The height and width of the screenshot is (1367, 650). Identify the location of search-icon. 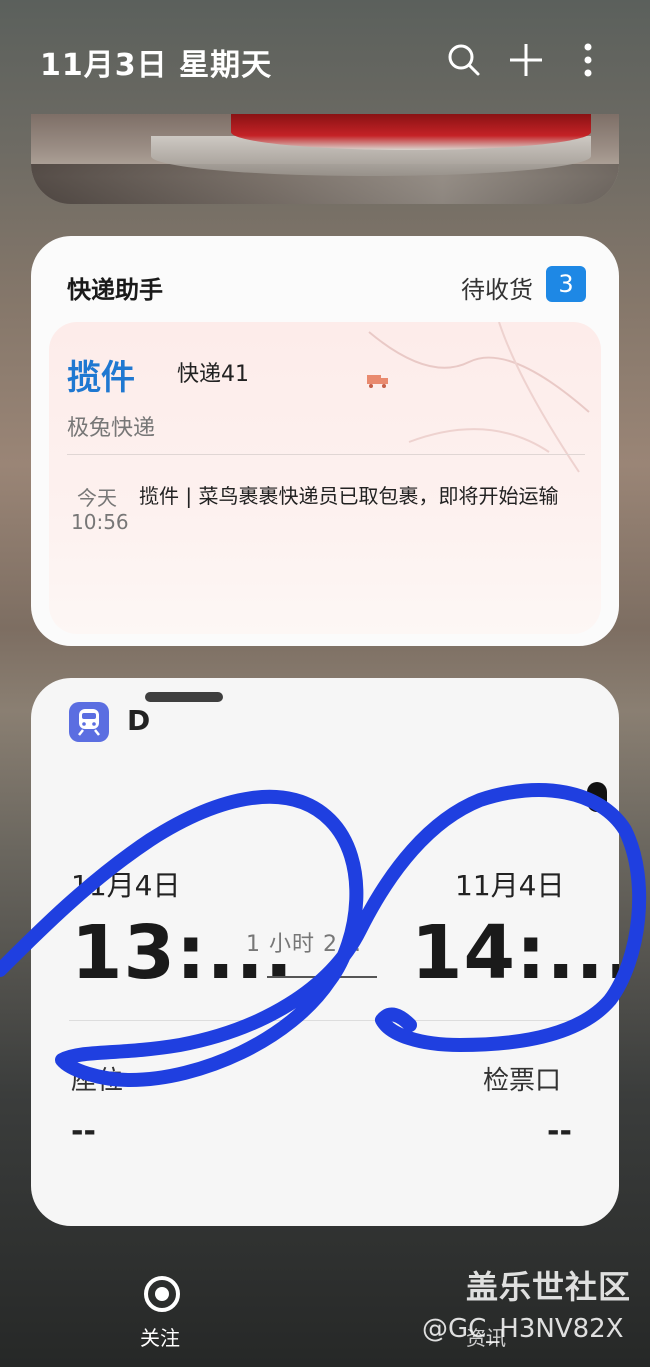
(464, 60).